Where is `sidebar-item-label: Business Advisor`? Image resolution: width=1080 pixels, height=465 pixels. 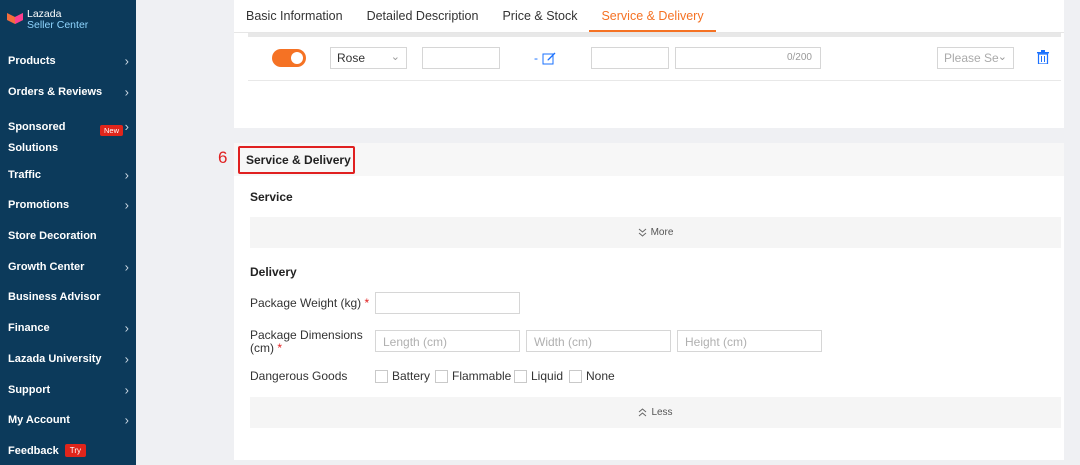 sidebar-item-label: Business Advisor is located at coordinates (54, 297).